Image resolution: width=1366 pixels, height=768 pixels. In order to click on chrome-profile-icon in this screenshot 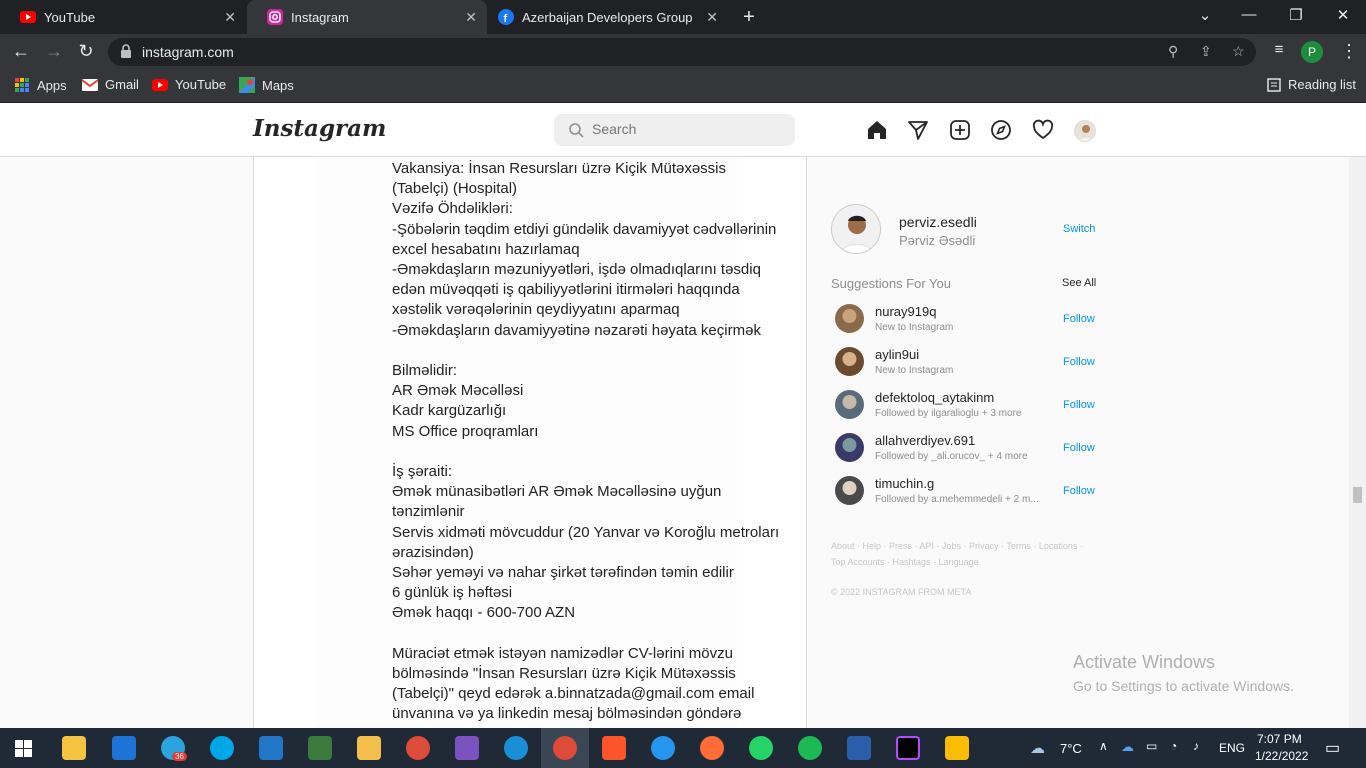, I will do `click(565, 748)`.